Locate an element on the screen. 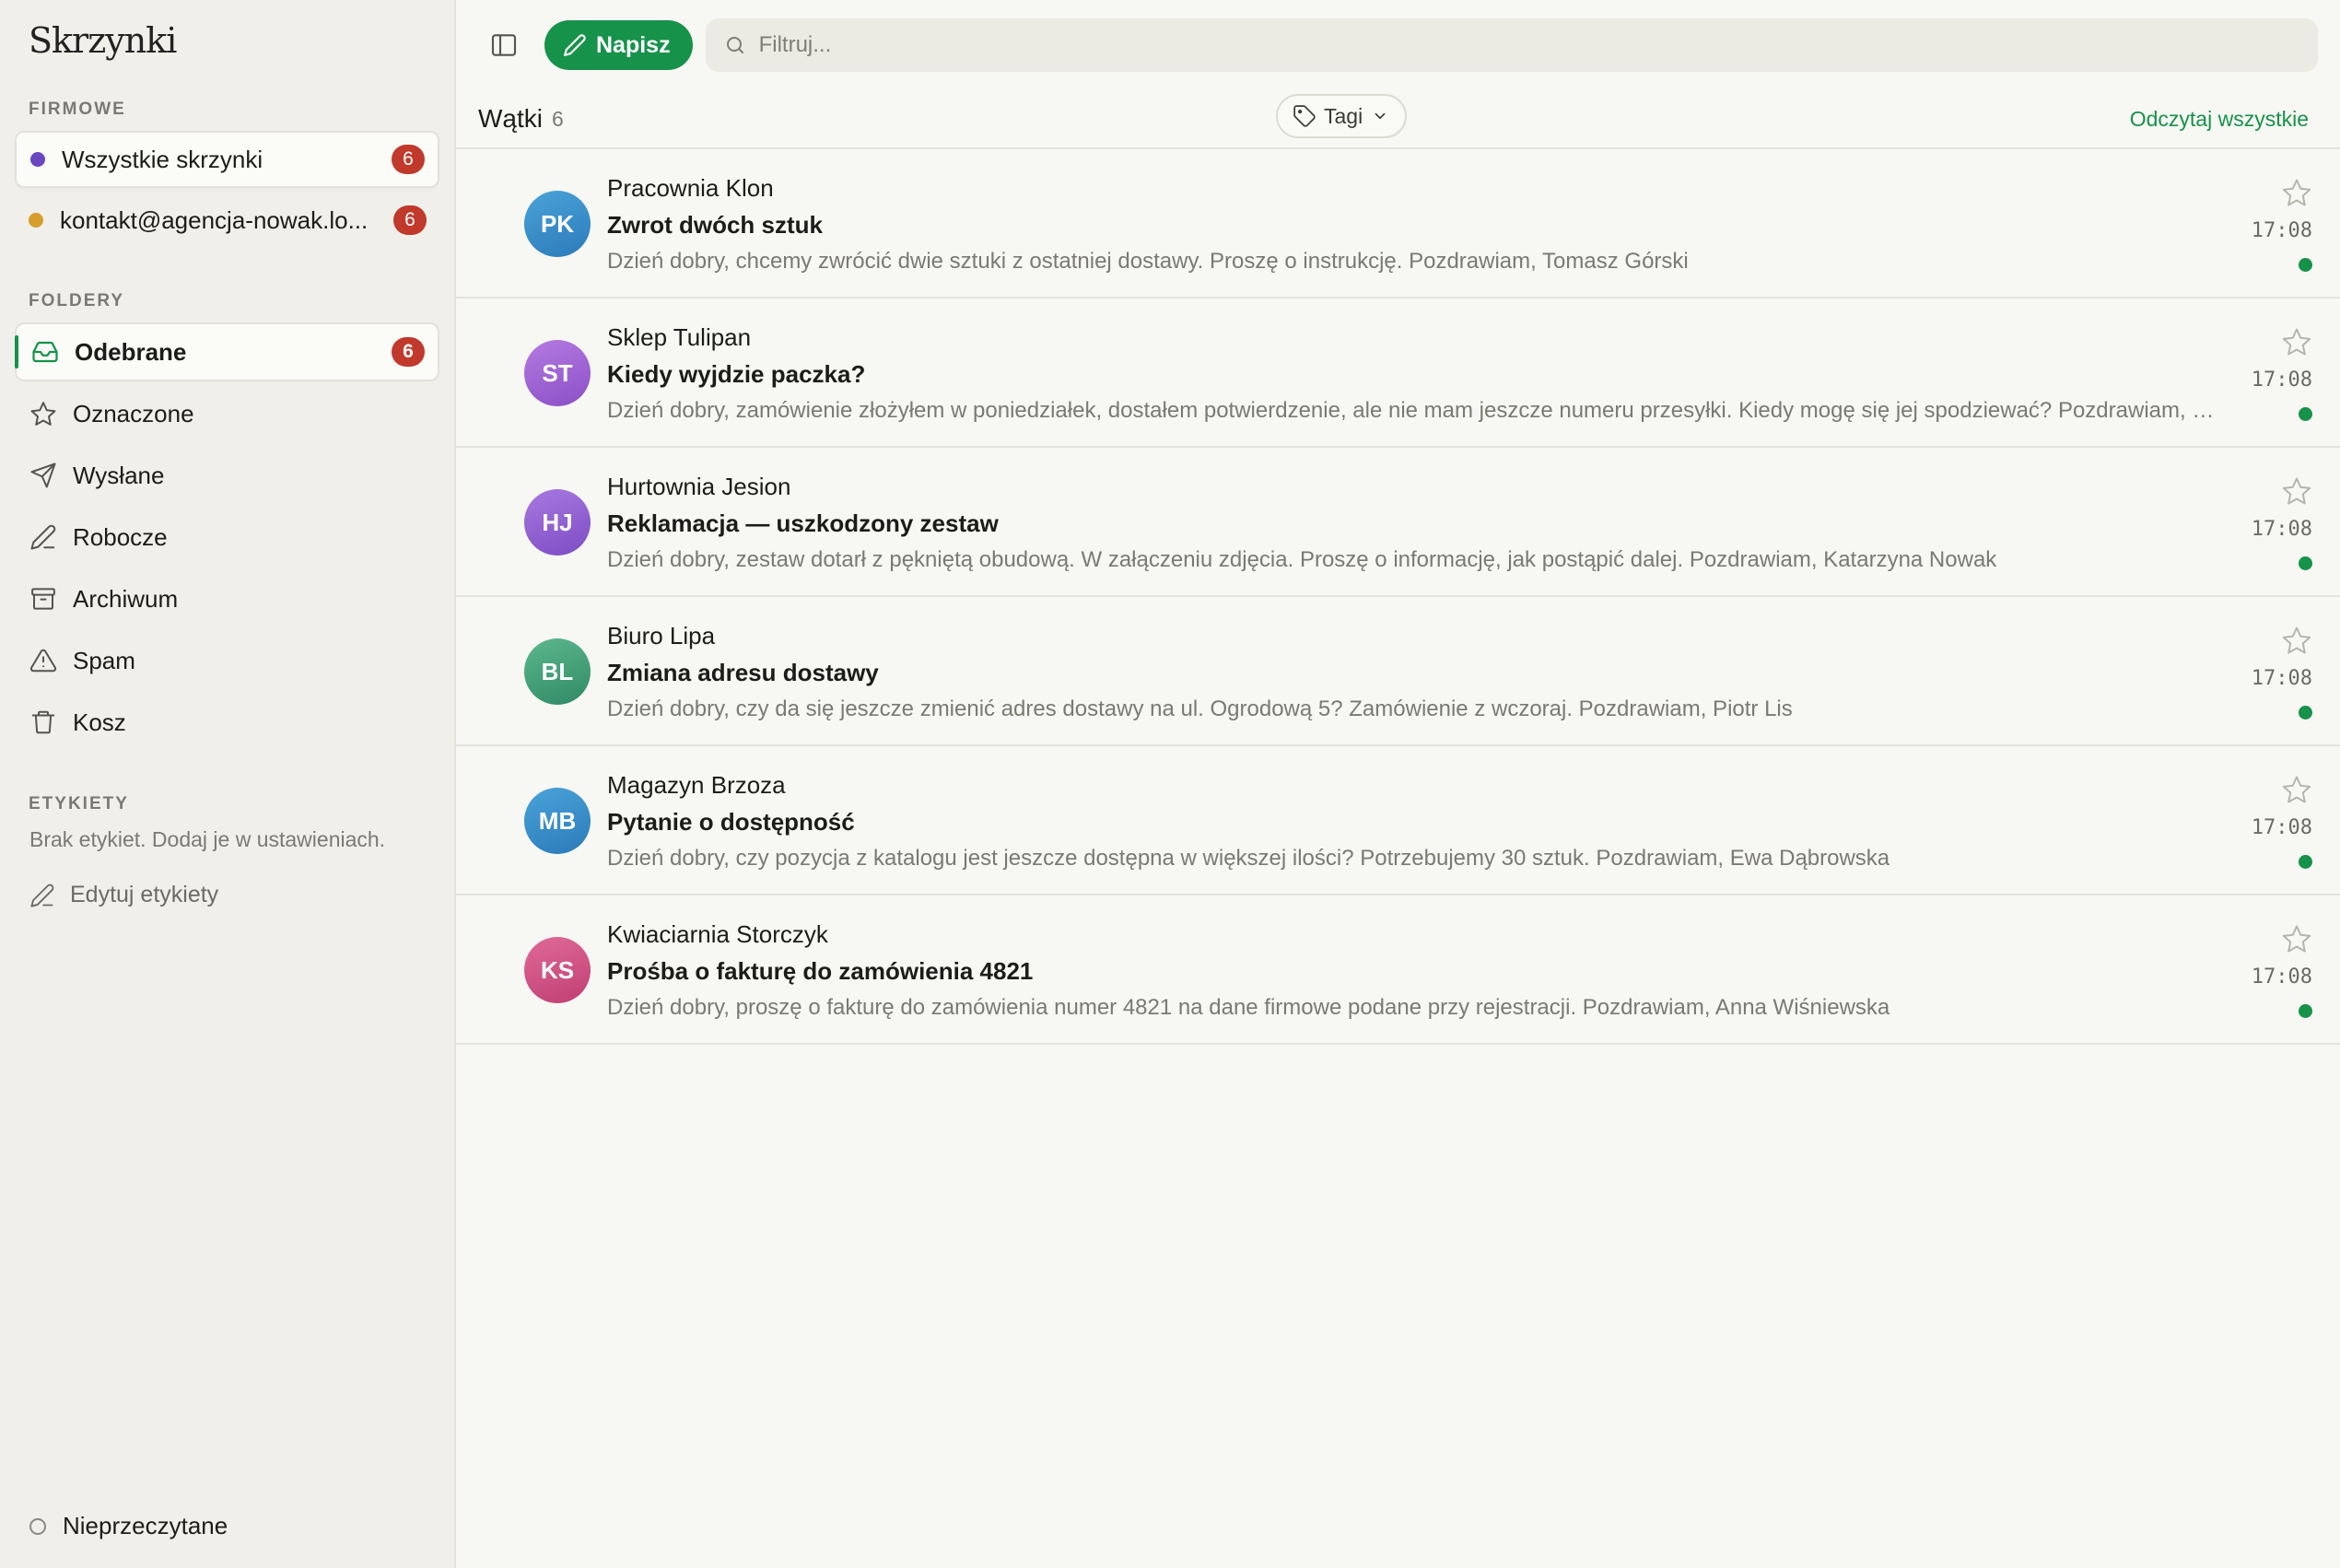 This screenshot has width=2340, height=1568. folder-label: Kosz is located at coordinates (99, 722).